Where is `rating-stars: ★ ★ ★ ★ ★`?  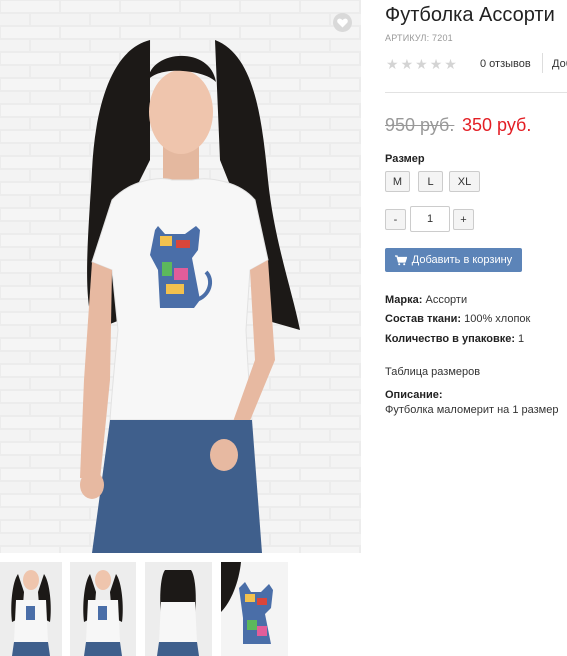
rating-stars: ★ ★ ★ ★ ★ is located at coordinates (421, 64).